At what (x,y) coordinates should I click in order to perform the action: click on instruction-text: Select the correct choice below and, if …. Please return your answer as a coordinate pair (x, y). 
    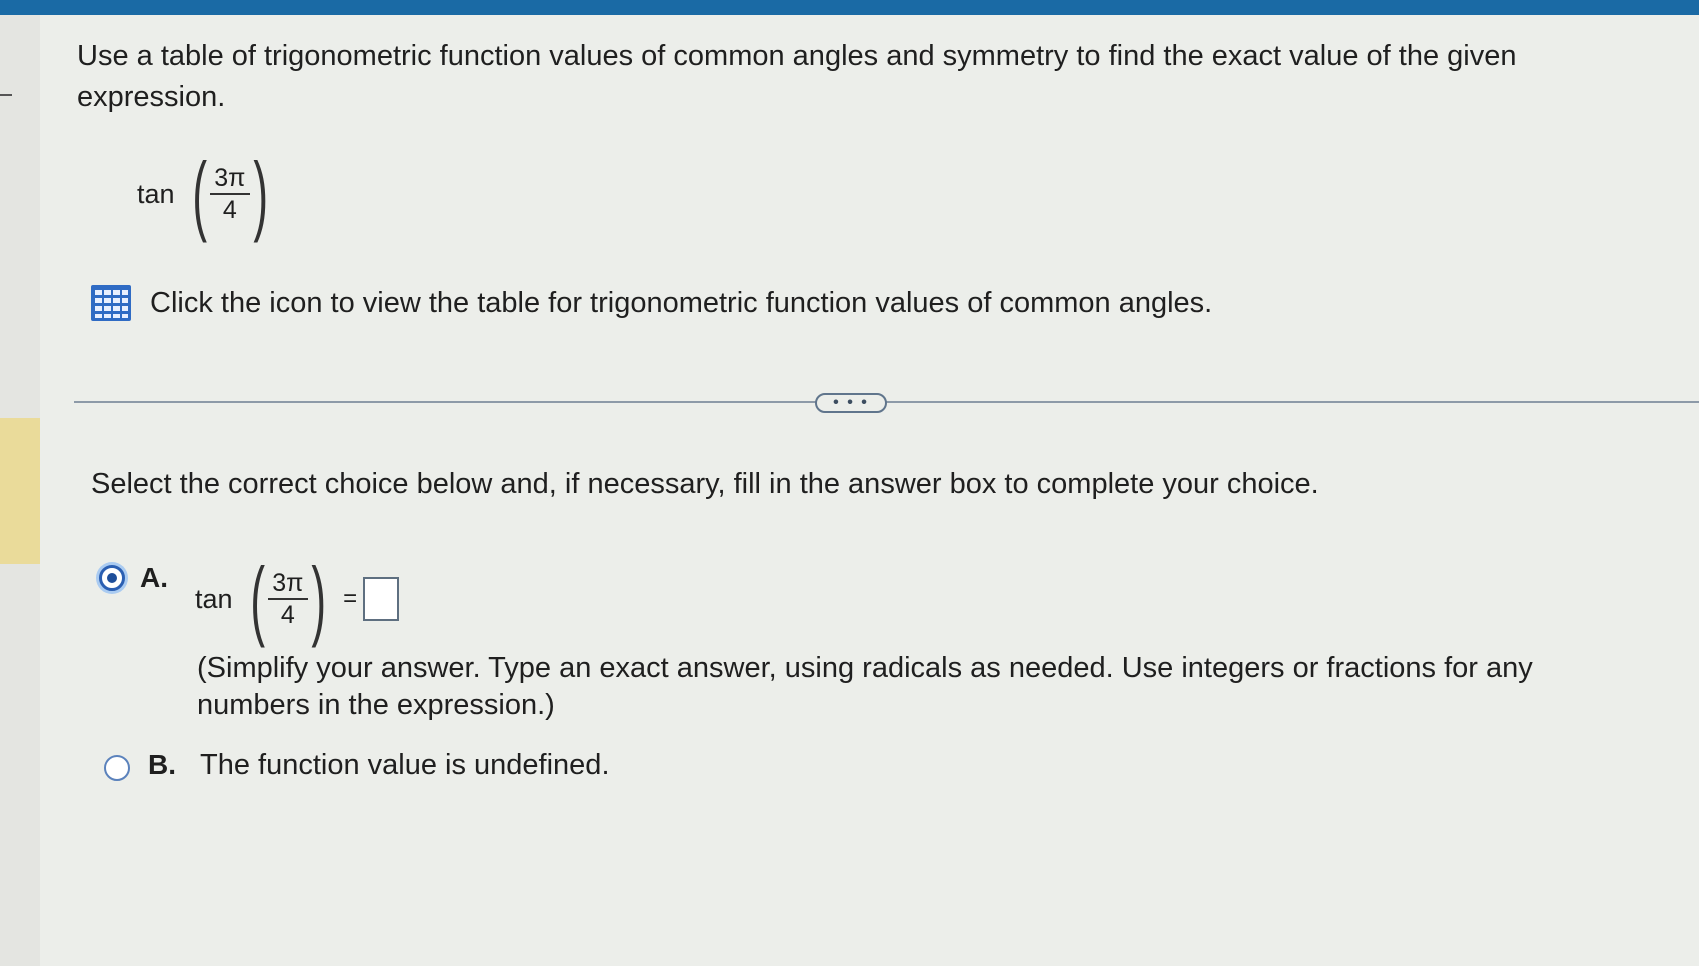
    Looking at the image, I should click on (705, 484).